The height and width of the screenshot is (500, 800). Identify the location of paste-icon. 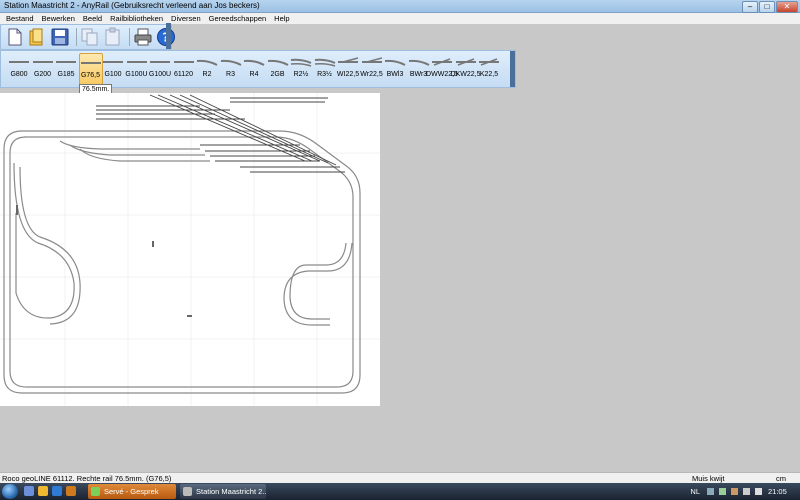
(113, 37).